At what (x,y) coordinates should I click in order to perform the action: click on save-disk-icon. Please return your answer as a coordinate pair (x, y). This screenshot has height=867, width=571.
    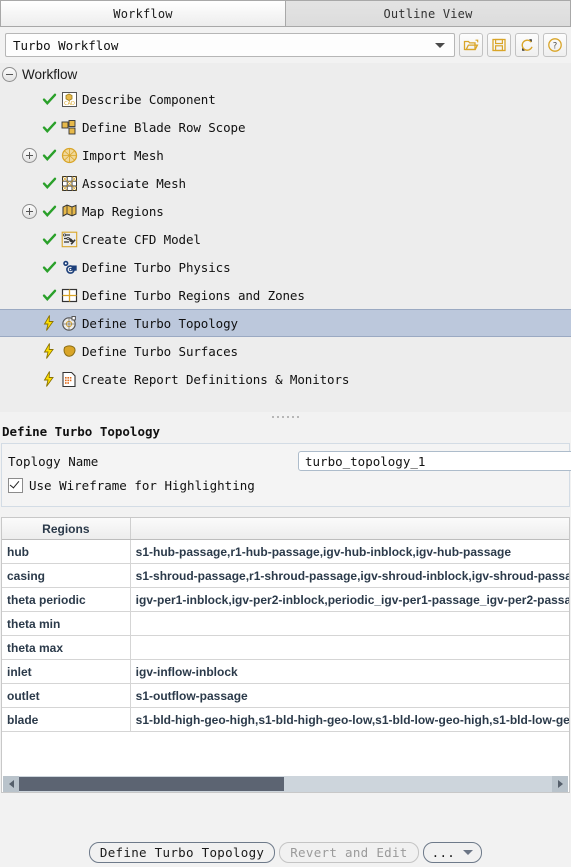
    Looking at the image, I should click on (499, 45).